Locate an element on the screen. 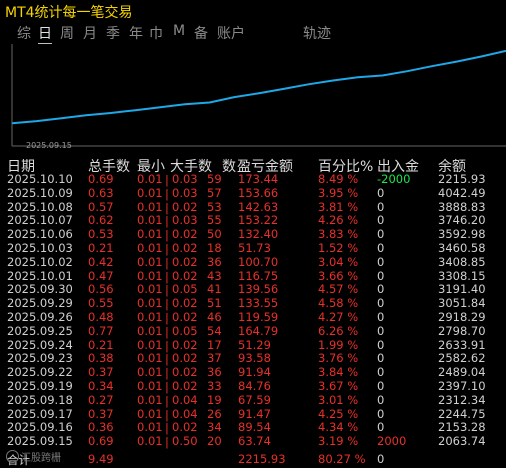  row-pct: 3.01 % is located at coordinates (338, 399).